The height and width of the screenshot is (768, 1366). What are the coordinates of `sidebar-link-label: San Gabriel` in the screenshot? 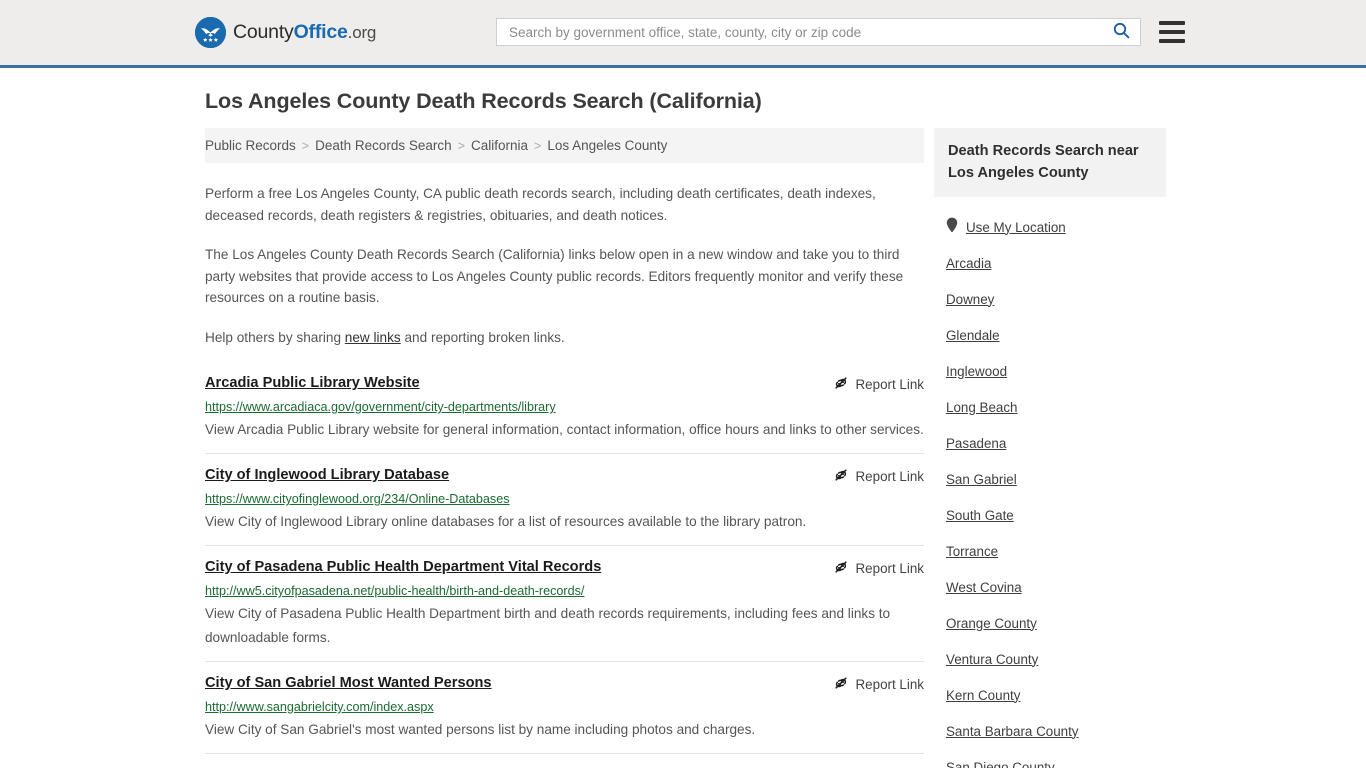 It's located at (981, 479).